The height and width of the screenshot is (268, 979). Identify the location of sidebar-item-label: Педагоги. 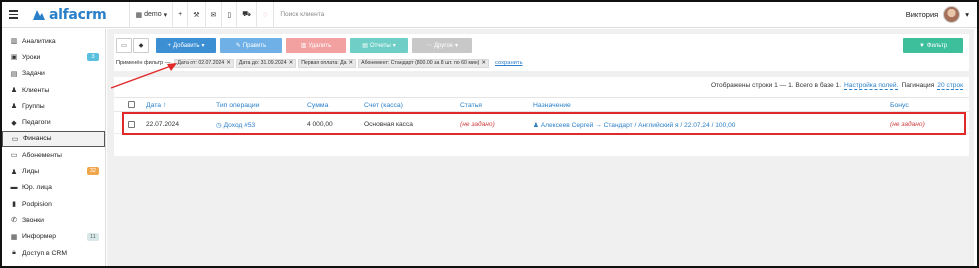
(36, 123).